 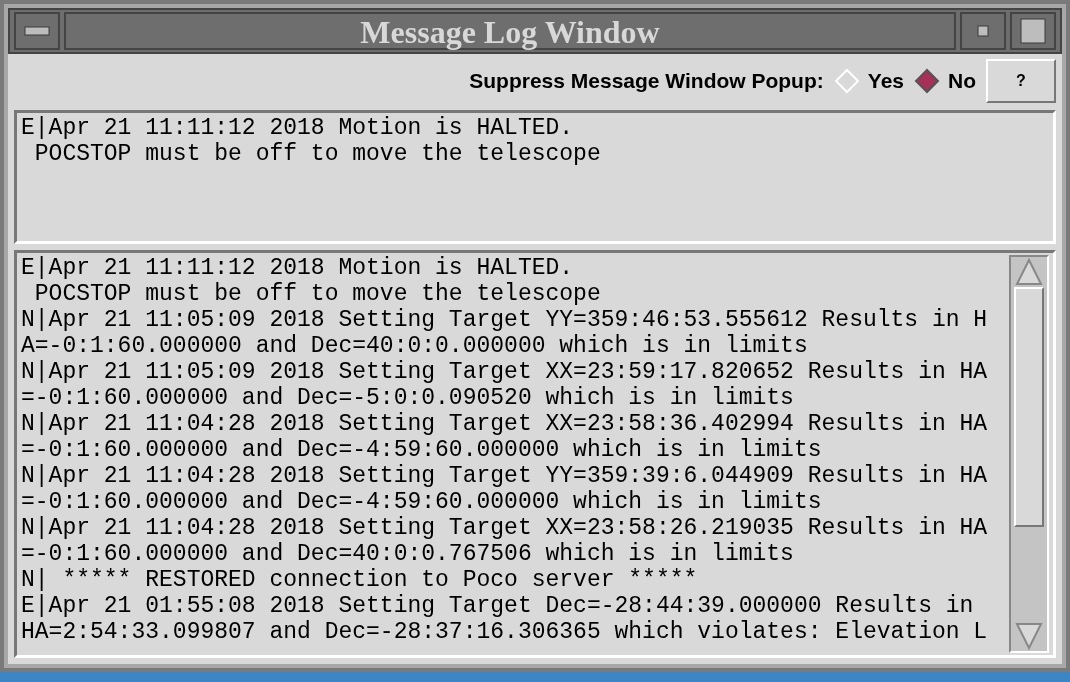 What do you see at coordinates (646, 81) in the screenshot?
I see `suppress-popup-label: Suppress Message Window Popup:` at bounding box center [646, 81].